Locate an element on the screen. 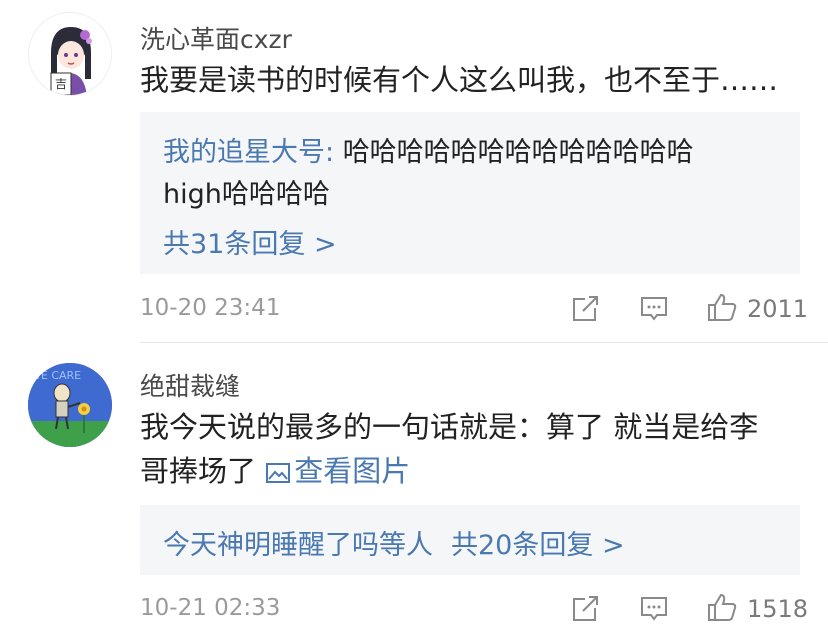  avatar-sign-text: 吉 is located at coordinates (61, 84).